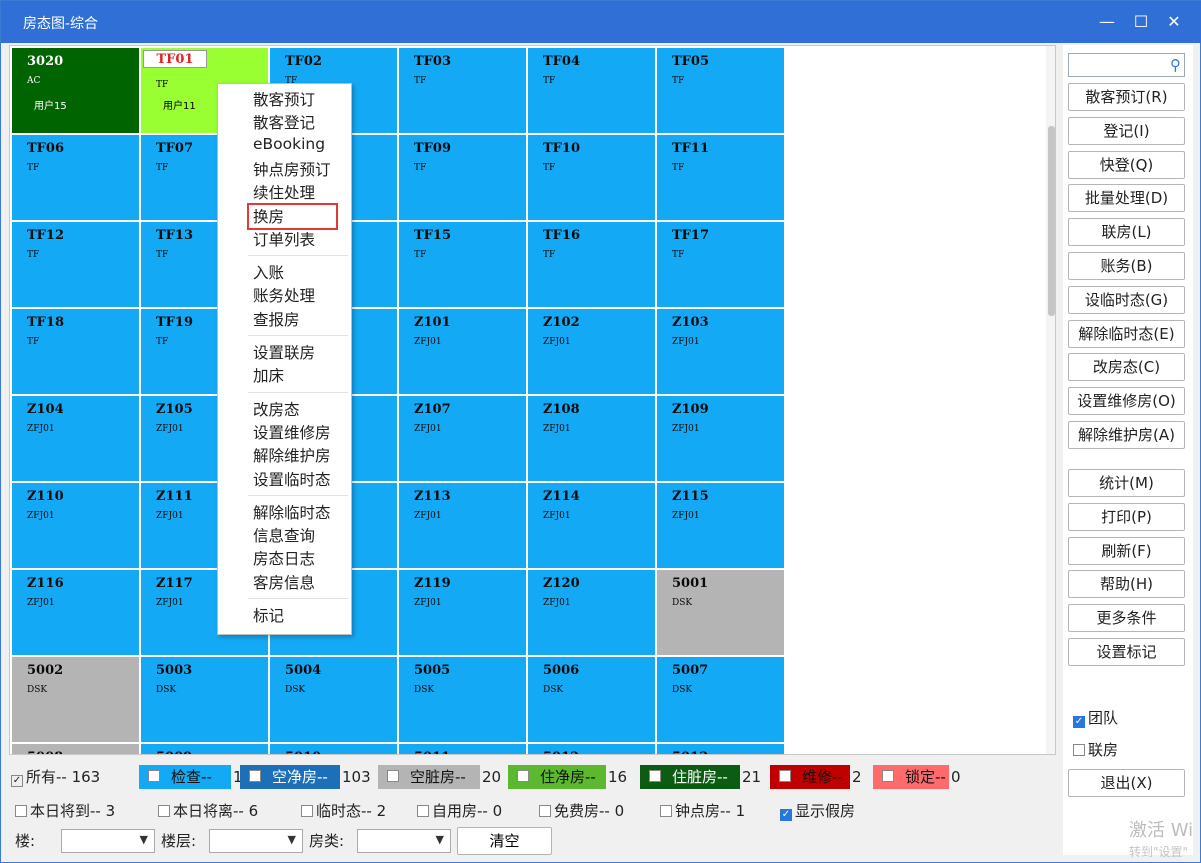 The height and width of the screenshot is (863, 1201). Describe the element at coordinates (720, 699) in the screenshot. I see `room-tile: 5007 DSK` at that location.